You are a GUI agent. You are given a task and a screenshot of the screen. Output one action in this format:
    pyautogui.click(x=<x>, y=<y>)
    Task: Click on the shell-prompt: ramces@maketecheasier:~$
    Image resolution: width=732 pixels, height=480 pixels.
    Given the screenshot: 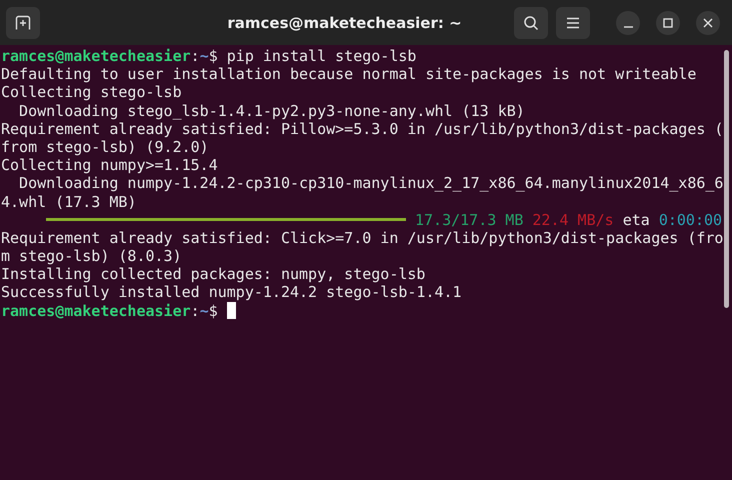 What is the action you would take?
    pyautogui.click(x=110, y=311)
    